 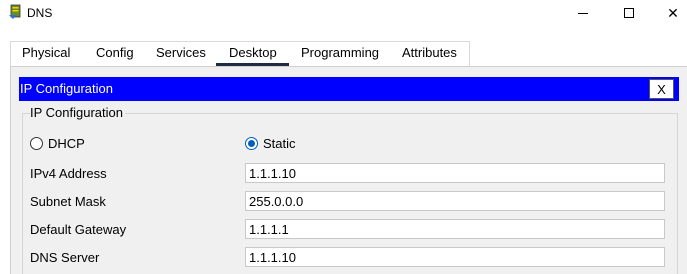 I want to click on dns-server-input, so click(x=455, y=257).